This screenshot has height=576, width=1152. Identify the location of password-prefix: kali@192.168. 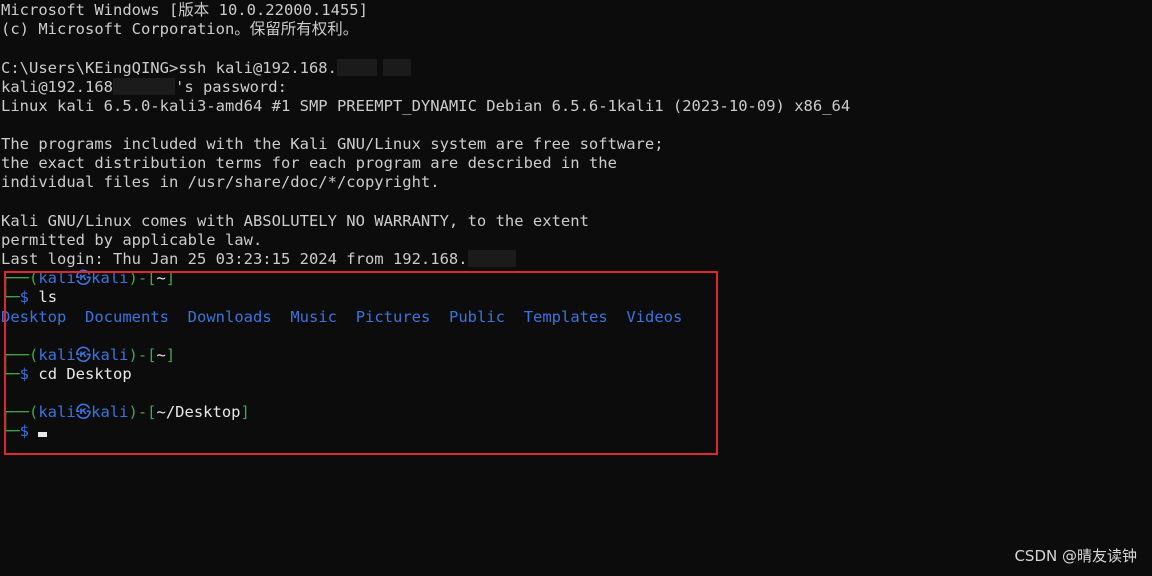
(57, 87).